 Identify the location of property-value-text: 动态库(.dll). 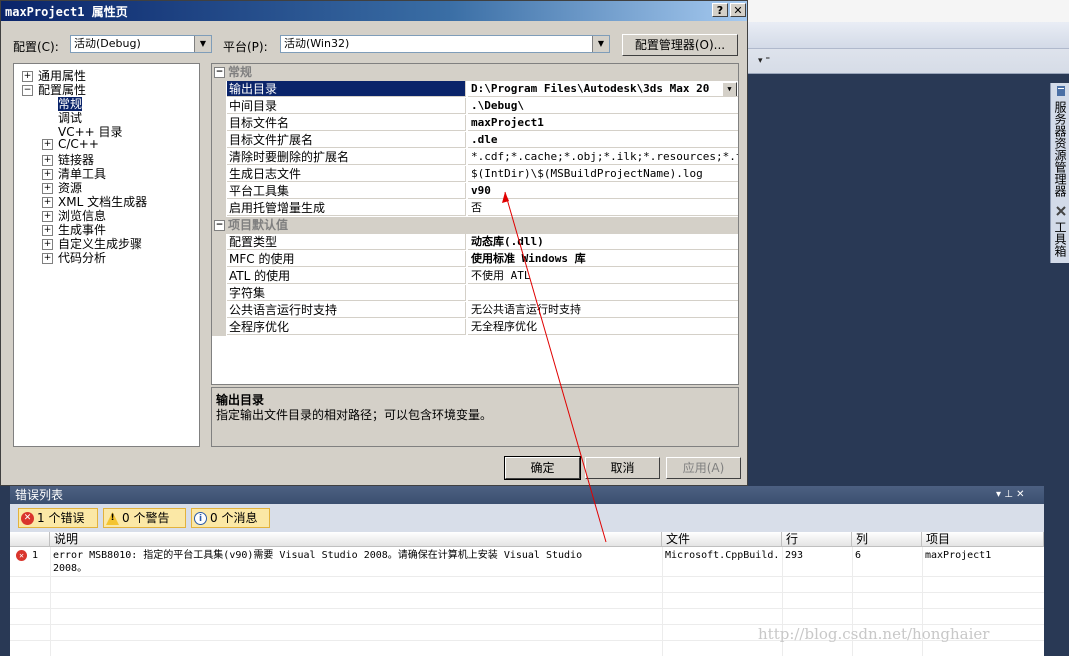
(507, 241).